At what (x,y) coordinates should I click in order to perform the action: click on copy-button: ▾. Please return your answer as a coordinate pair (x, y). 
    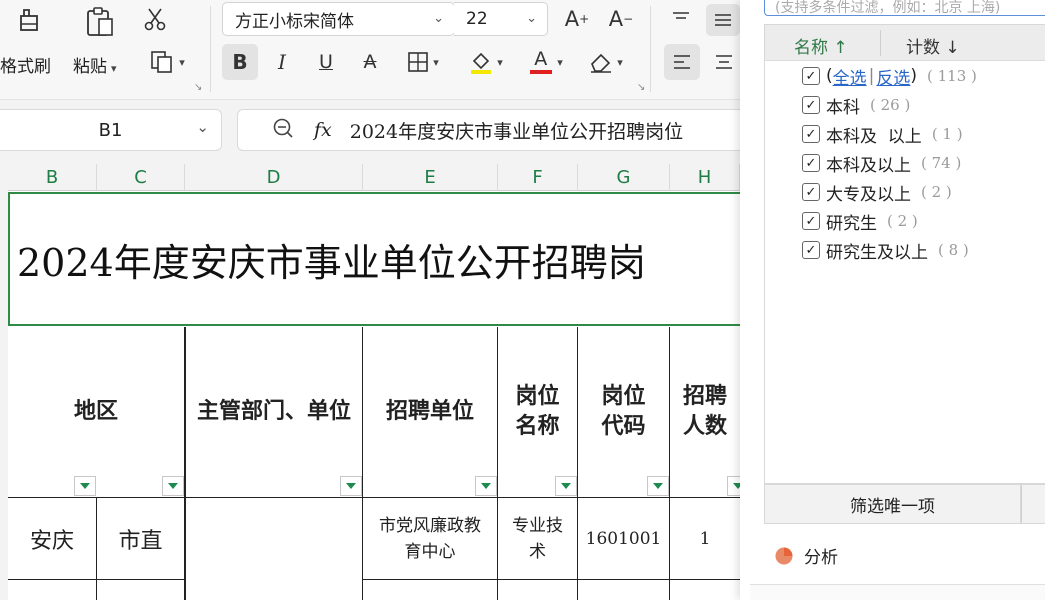
    Looking at the image, I should click on (167, 62).